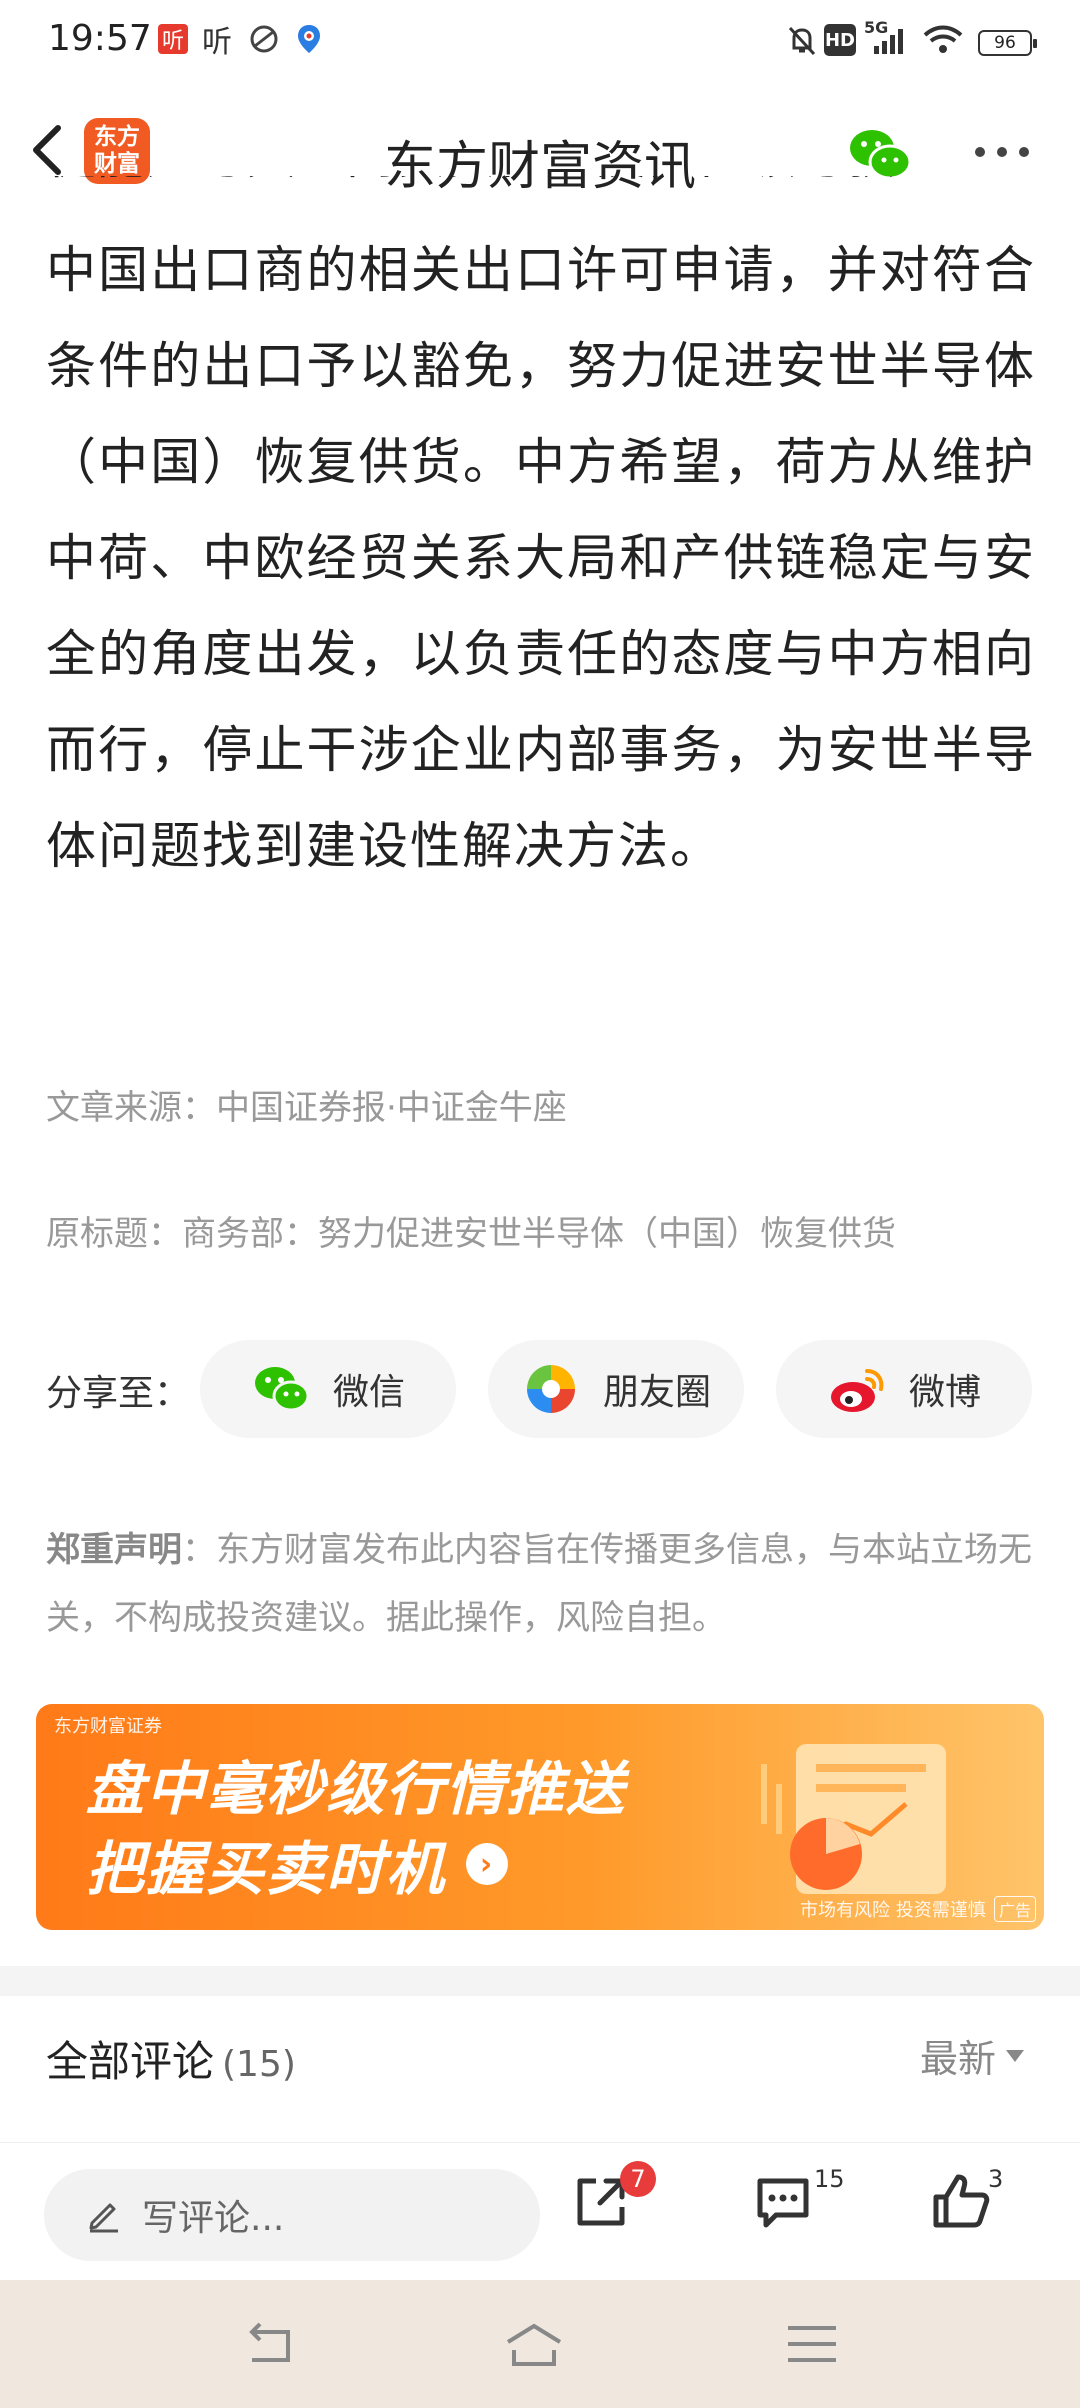  I want to click on leaf-icon, so click(264, 39).